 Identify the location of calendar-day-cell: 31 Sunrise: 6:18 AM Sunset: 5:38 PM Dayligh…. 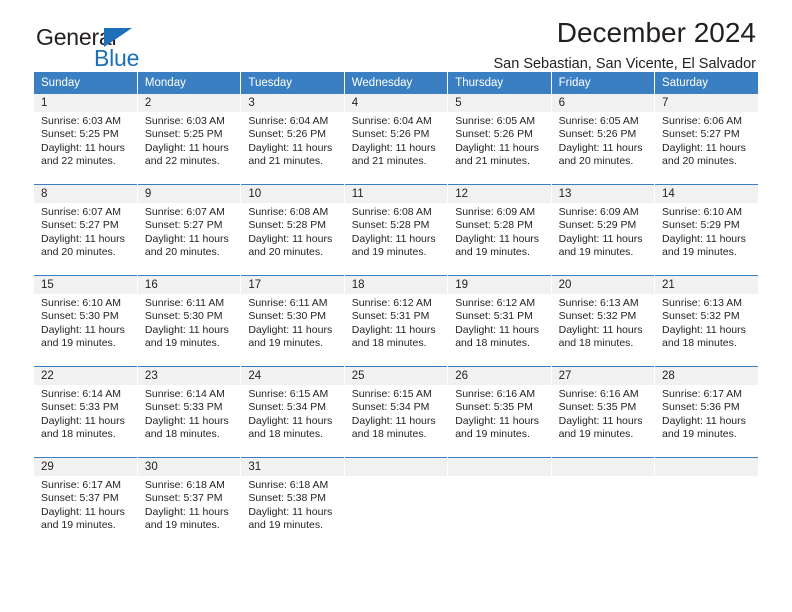
(292, 502).